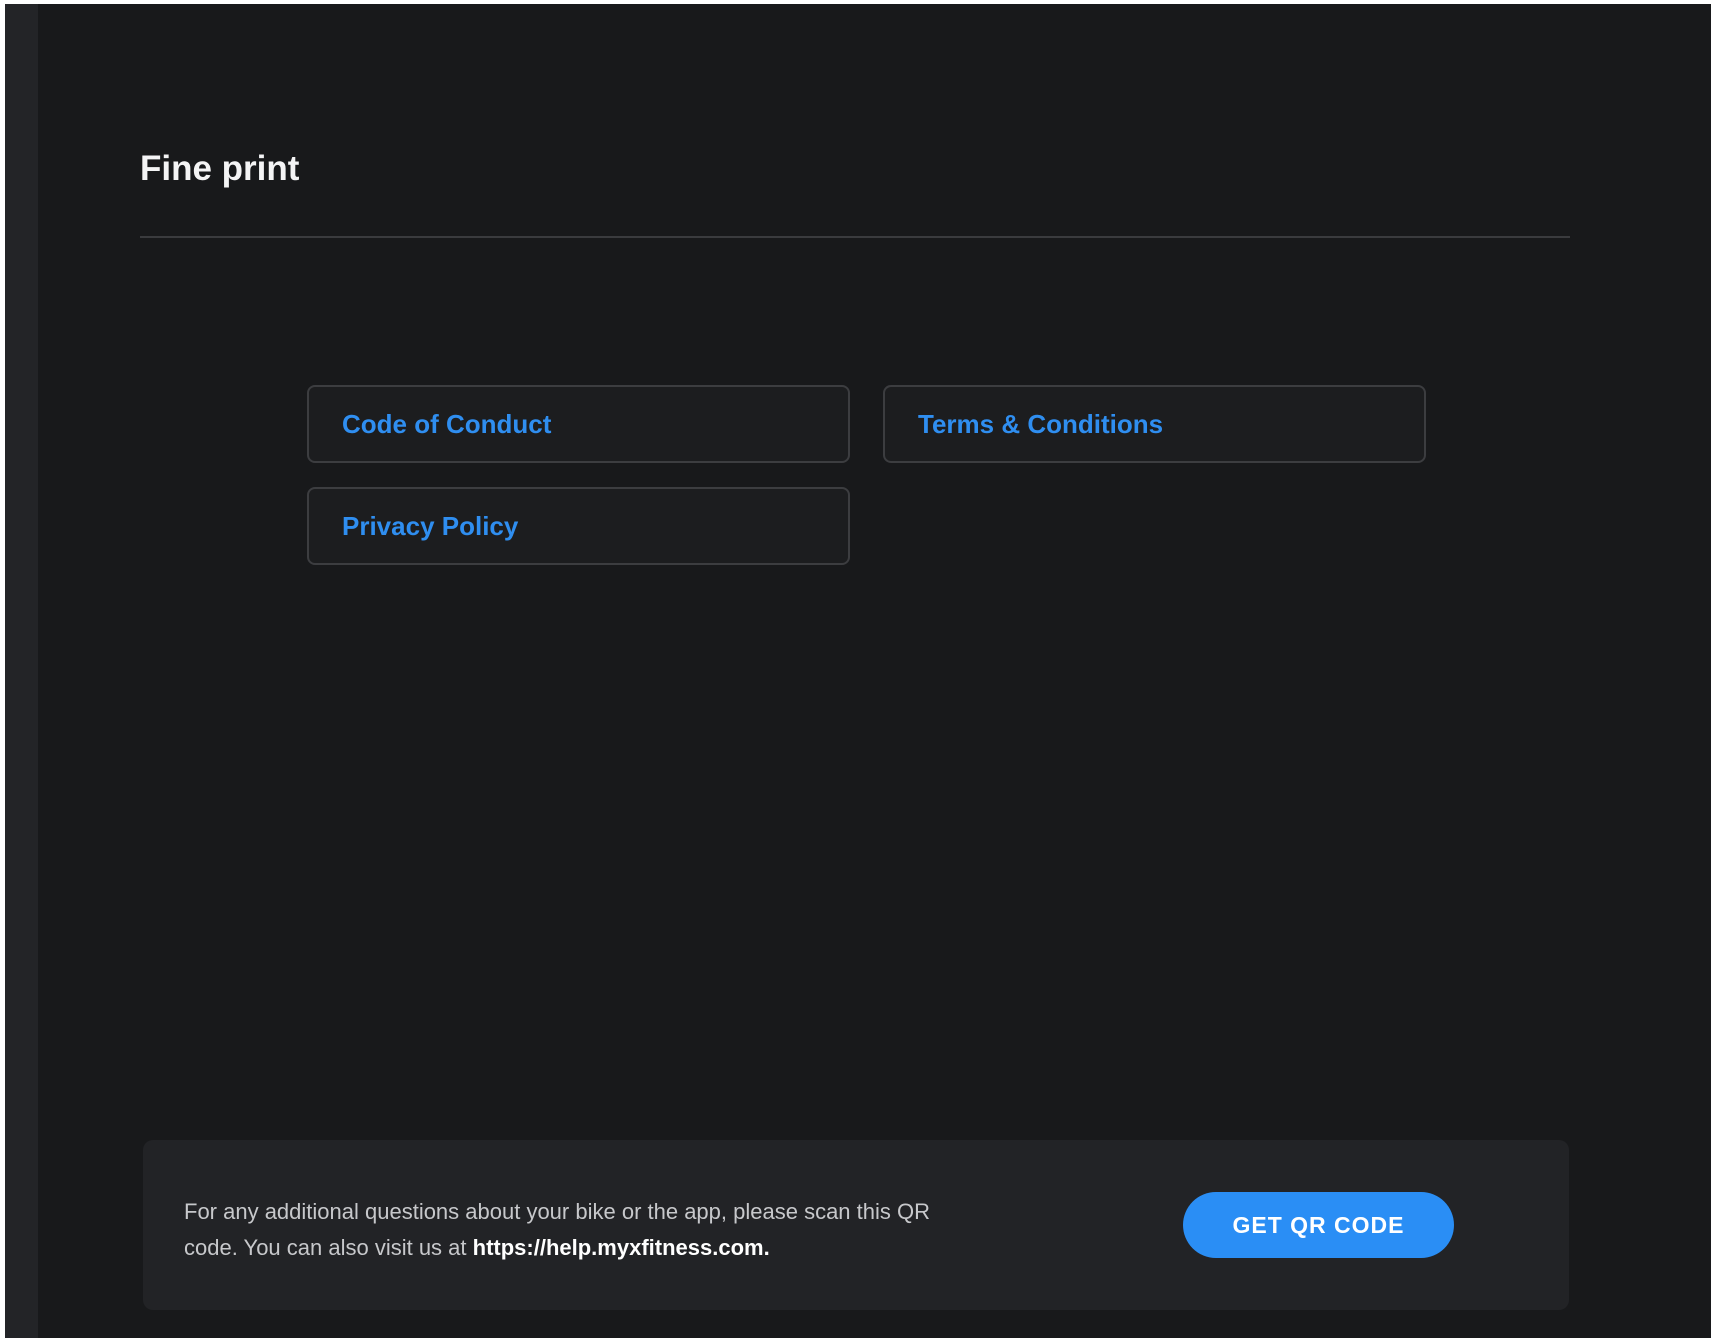 The height and width of the screenshot is (1344, 1716). I want to click on privacy-policy-label: Privacy Policy, so click(430, 525).